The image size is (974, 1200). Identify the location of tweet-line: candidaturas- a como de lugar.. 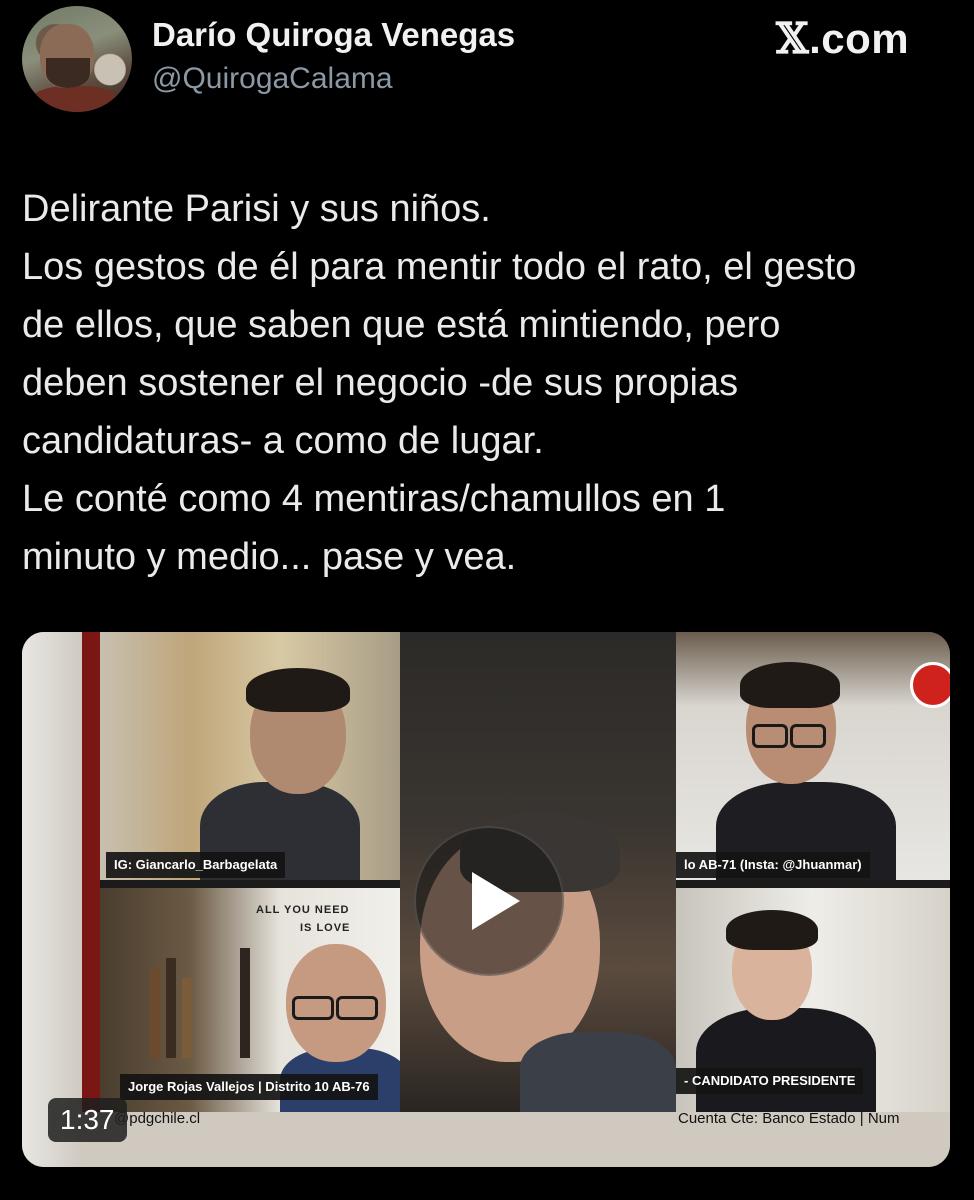
(283, 441).